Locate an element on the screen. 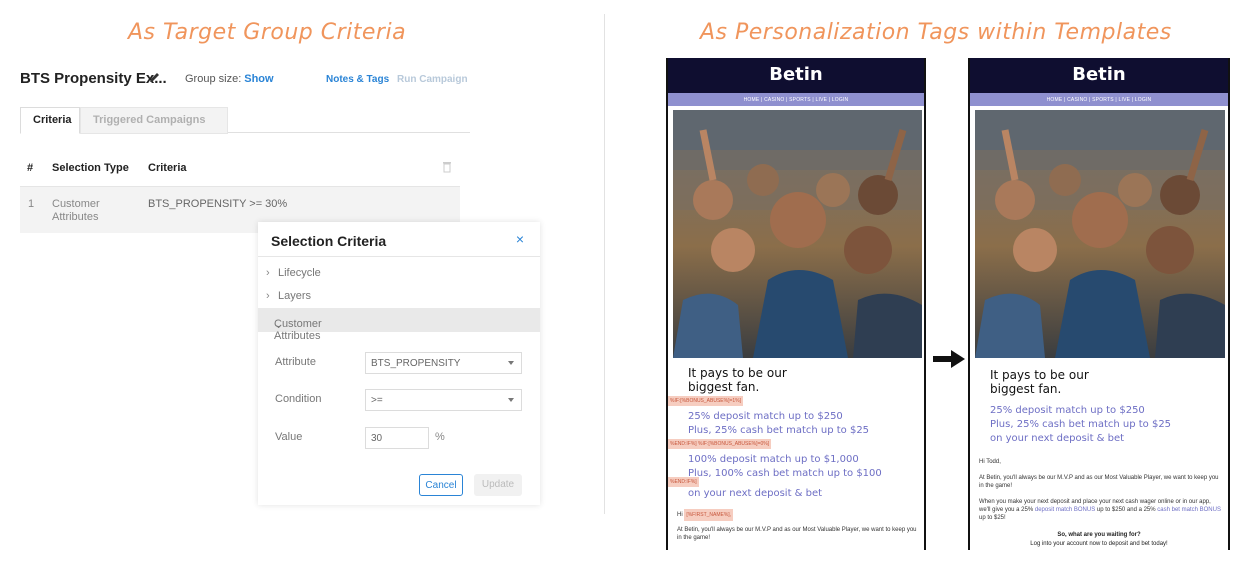 The width and height of the screenshot is (1252, 565). offer-line-1: 25% deposit match up to $250 is located at coordinates (1067, 410).